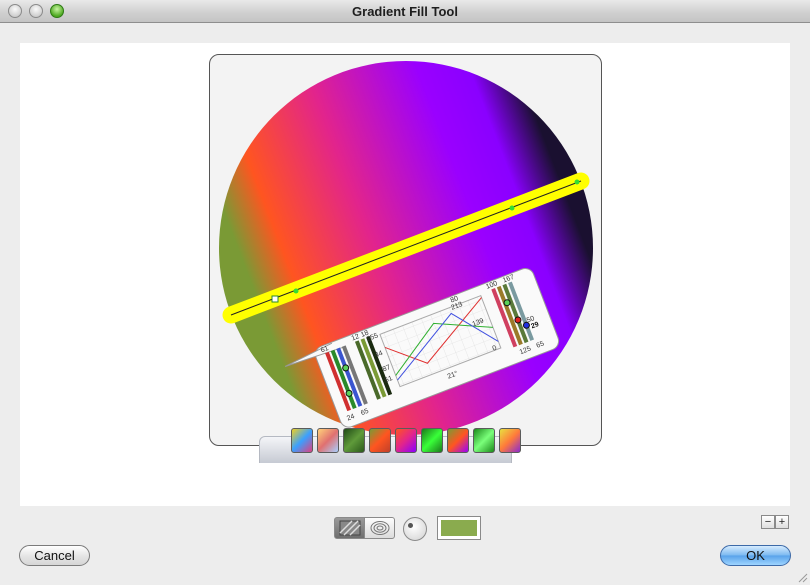  I want to click on linear-gradient-toggle, so click(349, 528).